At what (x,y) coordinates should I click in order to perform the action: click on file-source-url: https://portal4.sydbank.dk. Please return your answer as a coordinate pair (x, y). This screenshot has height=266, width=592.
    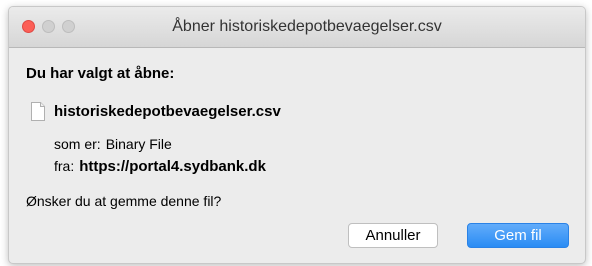
    Looking at the image, I should click on (172, 166).